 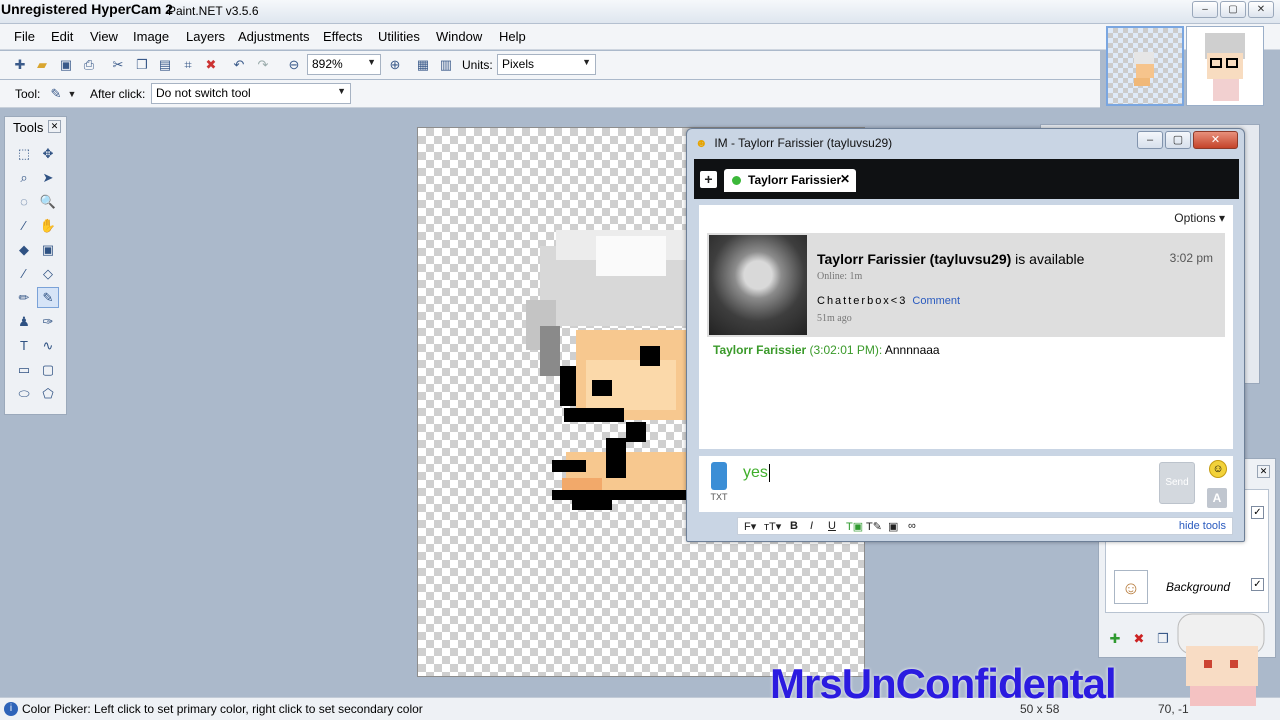 What do you see at coordinates (1202, 526) in the screenshot?
I see `hide-tools-link: hide tools` at bounding box center [1202, 526].